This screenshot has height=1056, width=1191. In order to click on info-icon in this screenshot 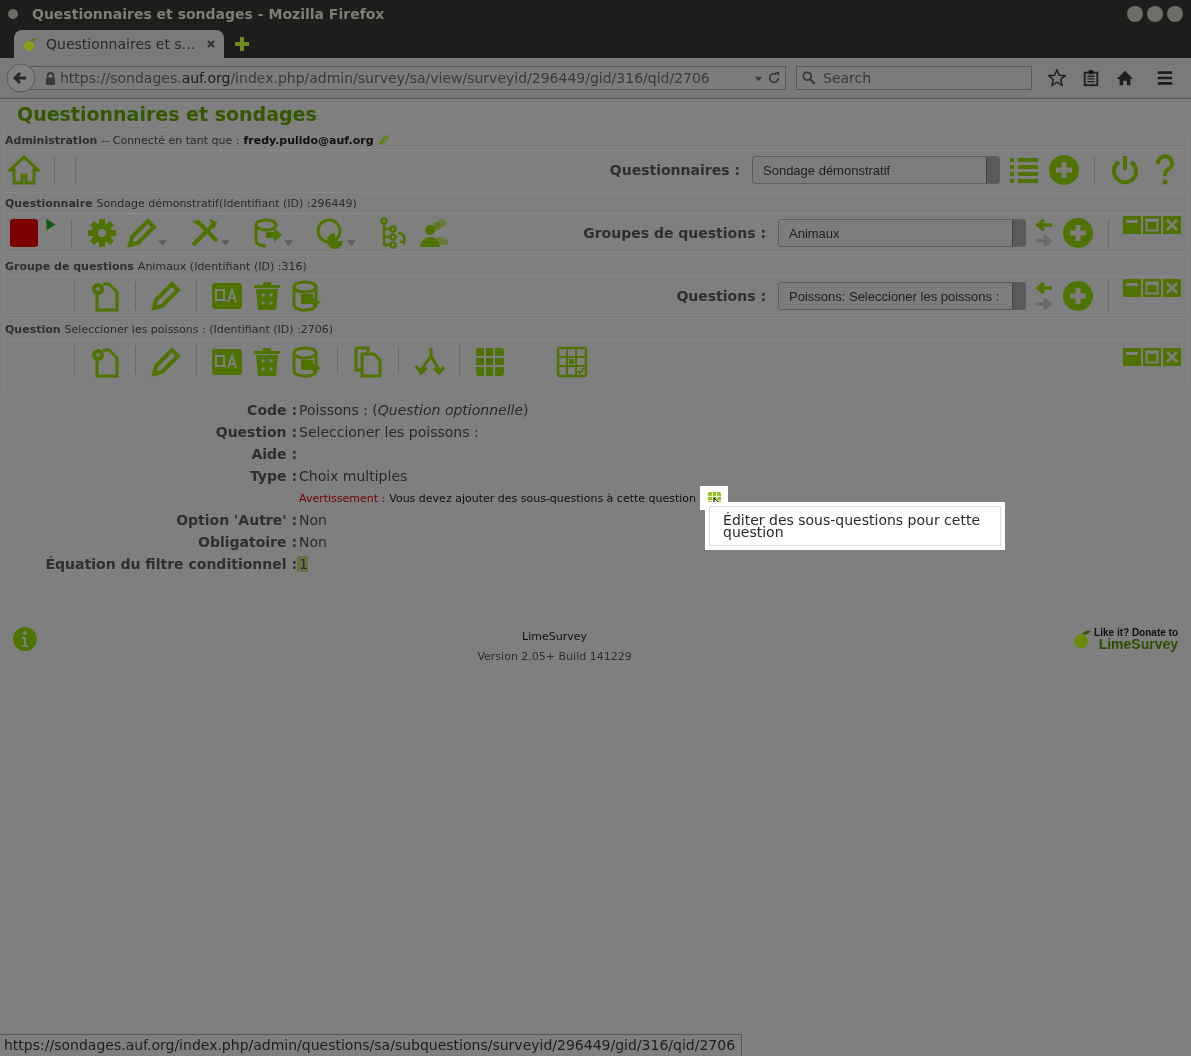, I will do `click(25, 639)`.